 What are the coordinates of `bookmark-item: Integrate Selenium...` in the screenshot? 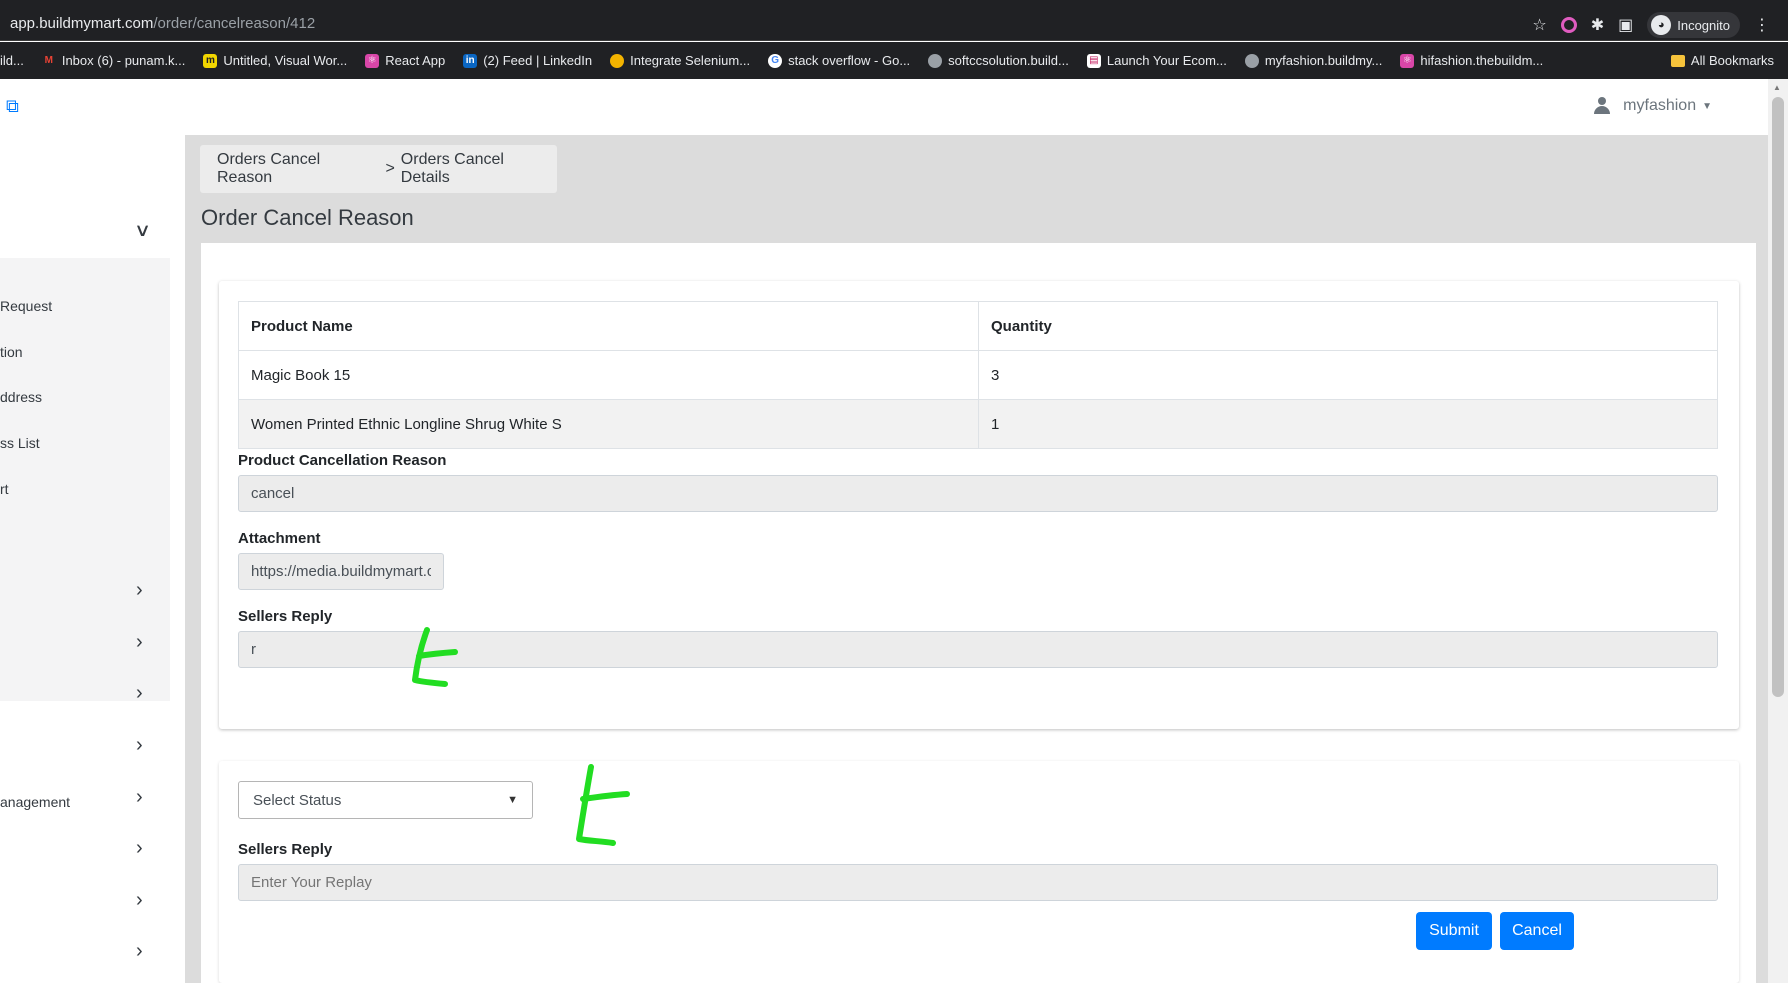 It's located at (680, 60).